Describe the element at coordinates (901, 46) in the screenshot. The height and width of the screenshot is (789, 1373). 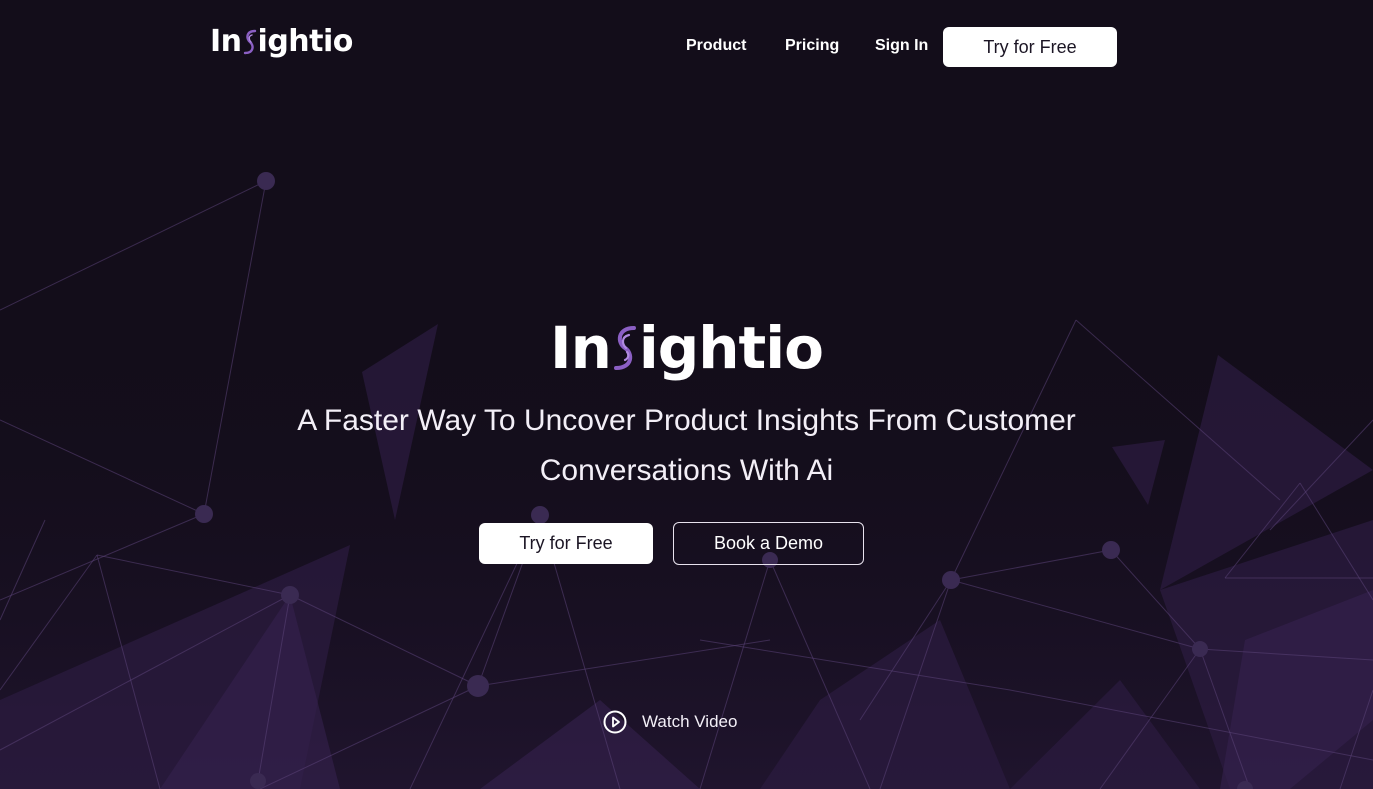
I see `nav-link-sign-in: Sign In` at that location.